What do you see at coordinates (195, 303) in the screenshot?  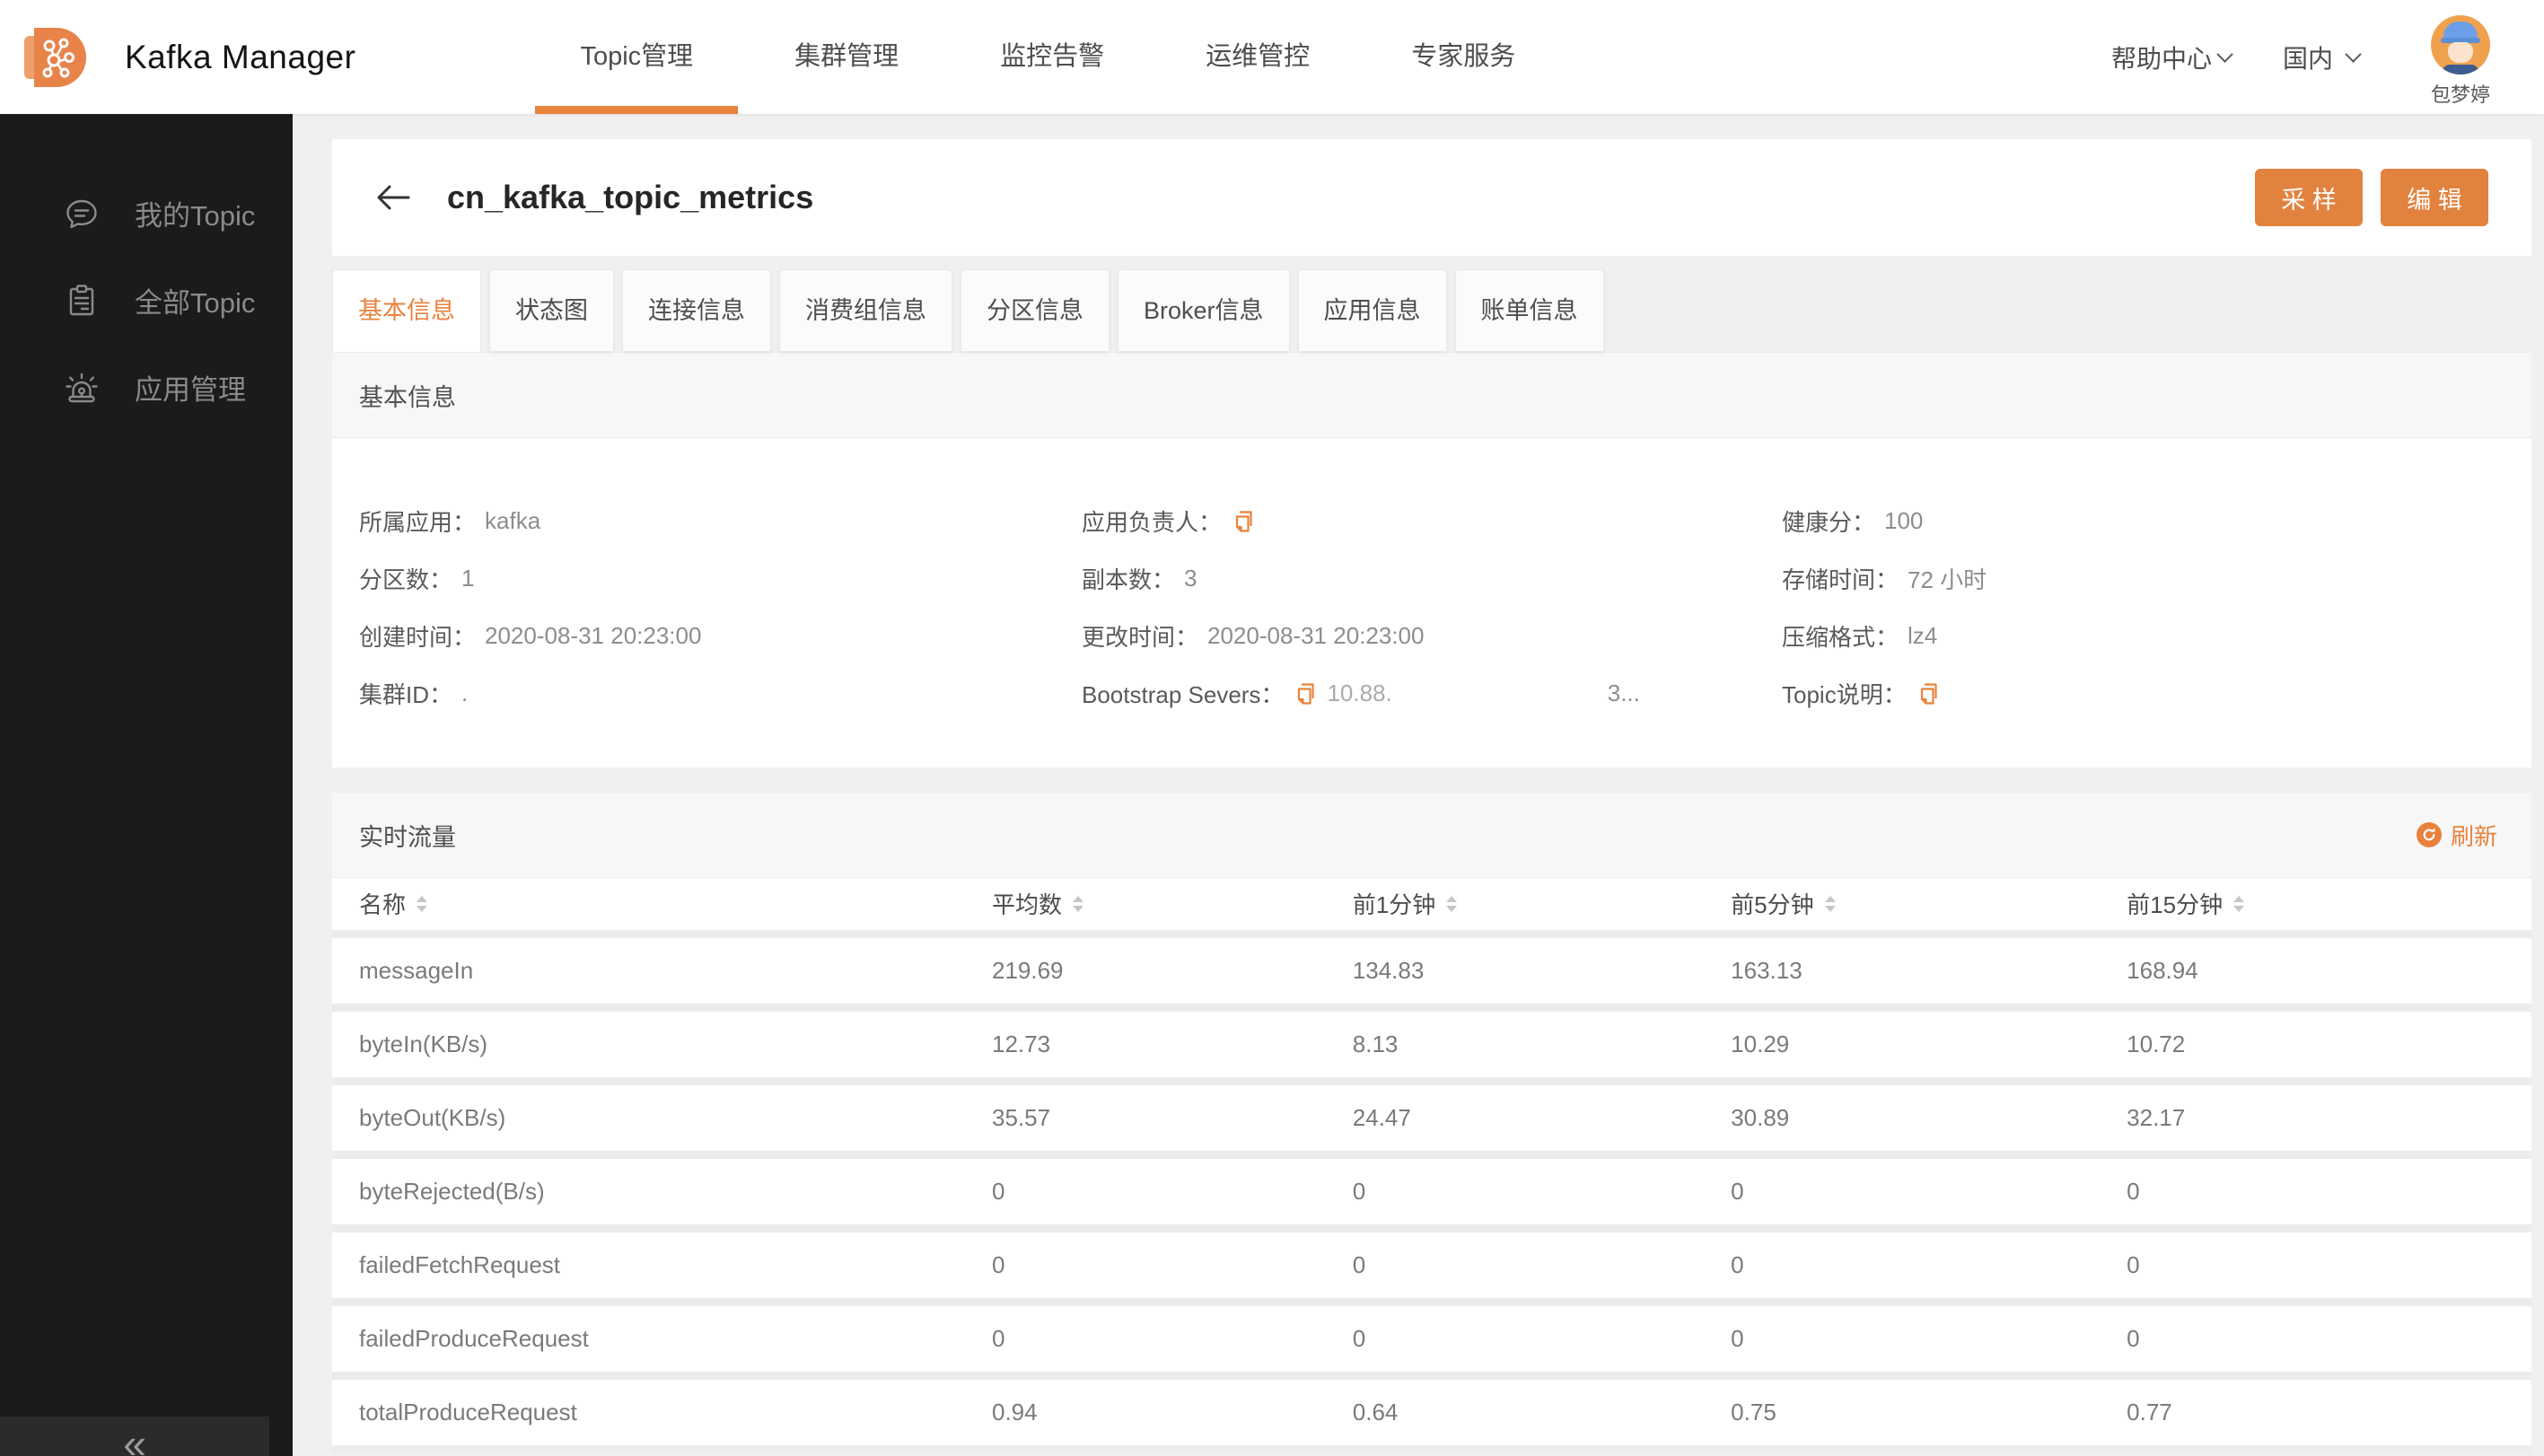 I see `sidebar-item-label: 全部Topic` at bounding box center [195, 303].